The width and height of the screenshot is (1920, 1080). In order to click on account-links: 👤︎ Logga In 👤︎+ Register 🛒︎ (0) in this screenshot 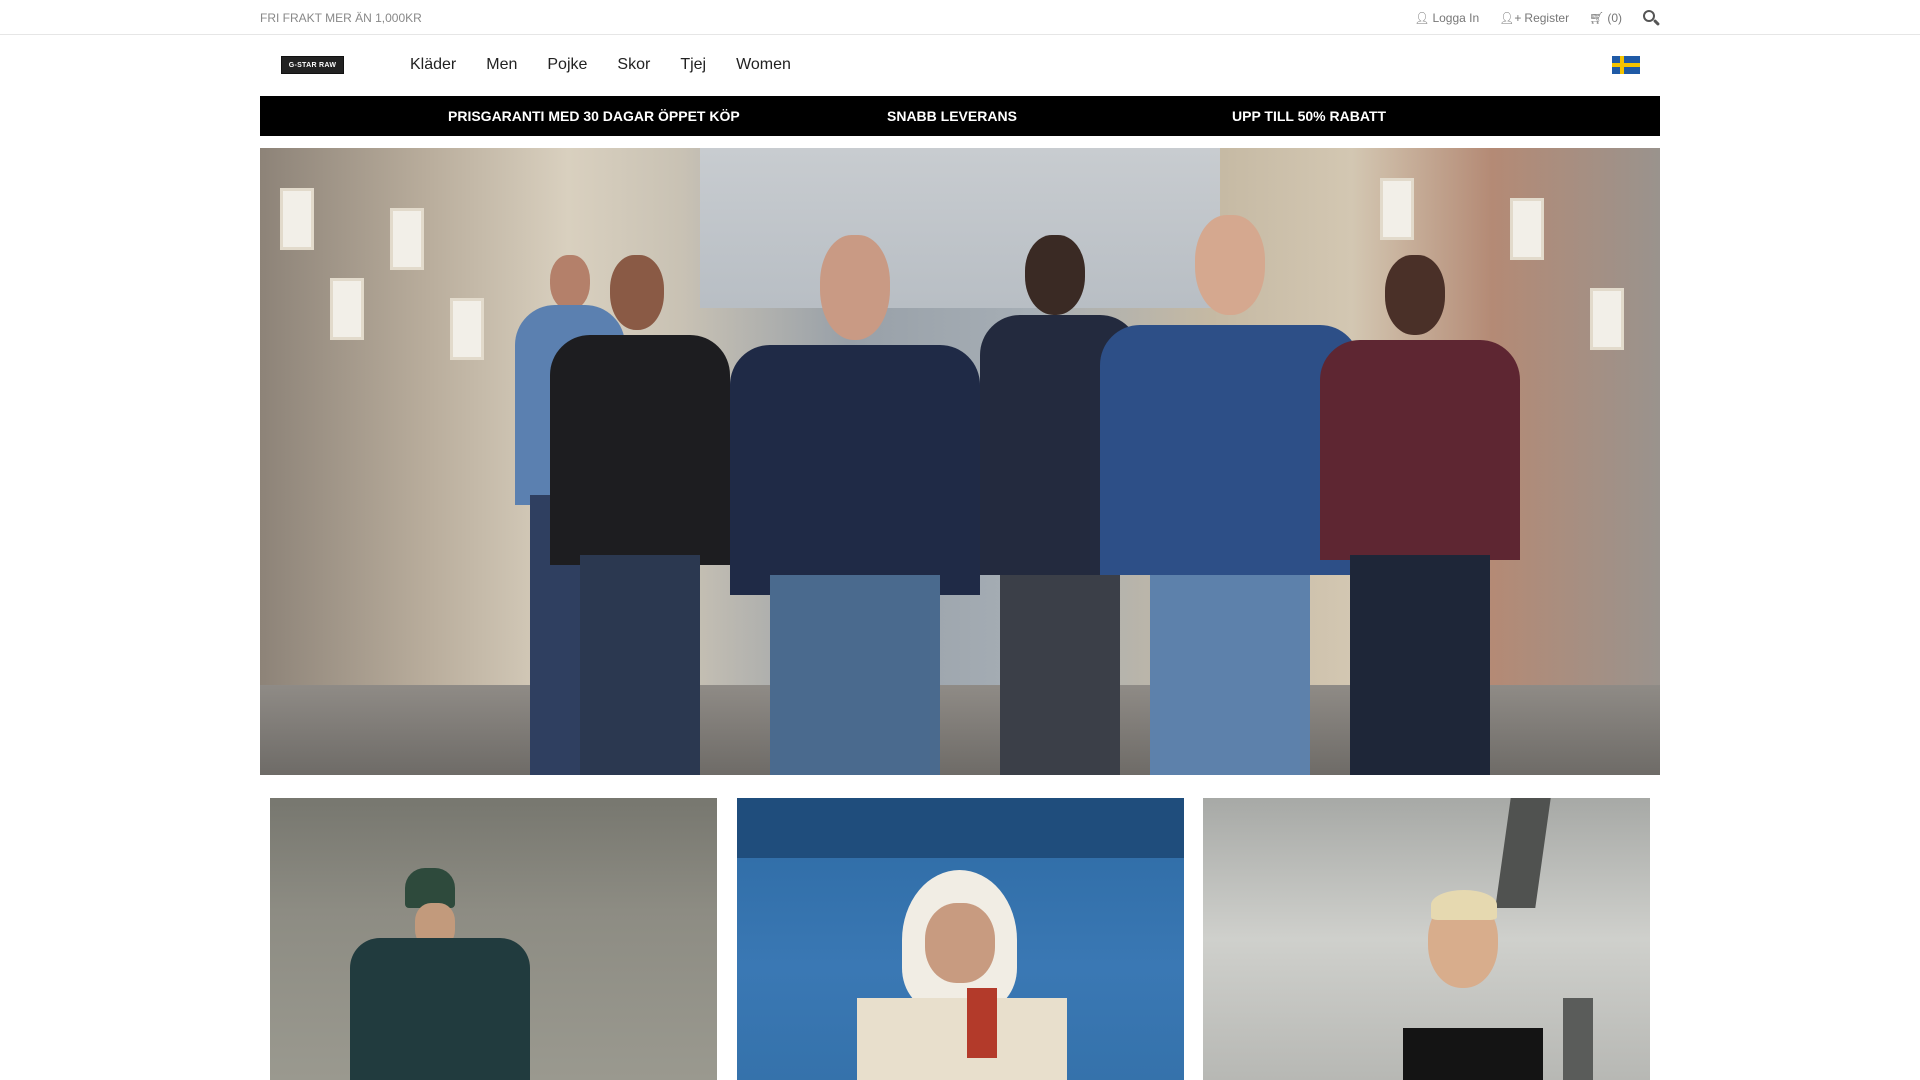, I will do `click(1537, 18)`.